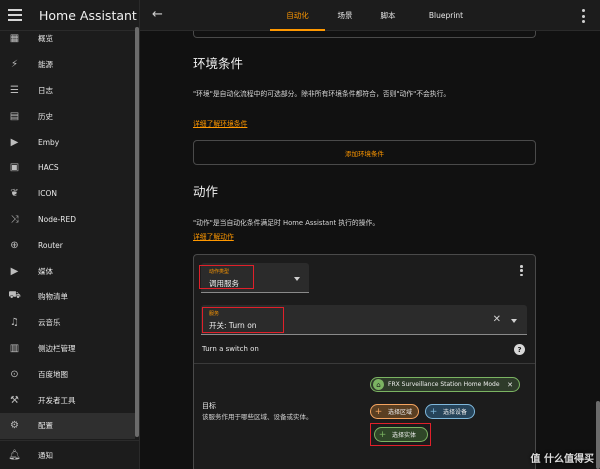 The height and width of the screenshot is (469, 600). I want to click on map-pin-icon: ⊙, so click(14, 374).